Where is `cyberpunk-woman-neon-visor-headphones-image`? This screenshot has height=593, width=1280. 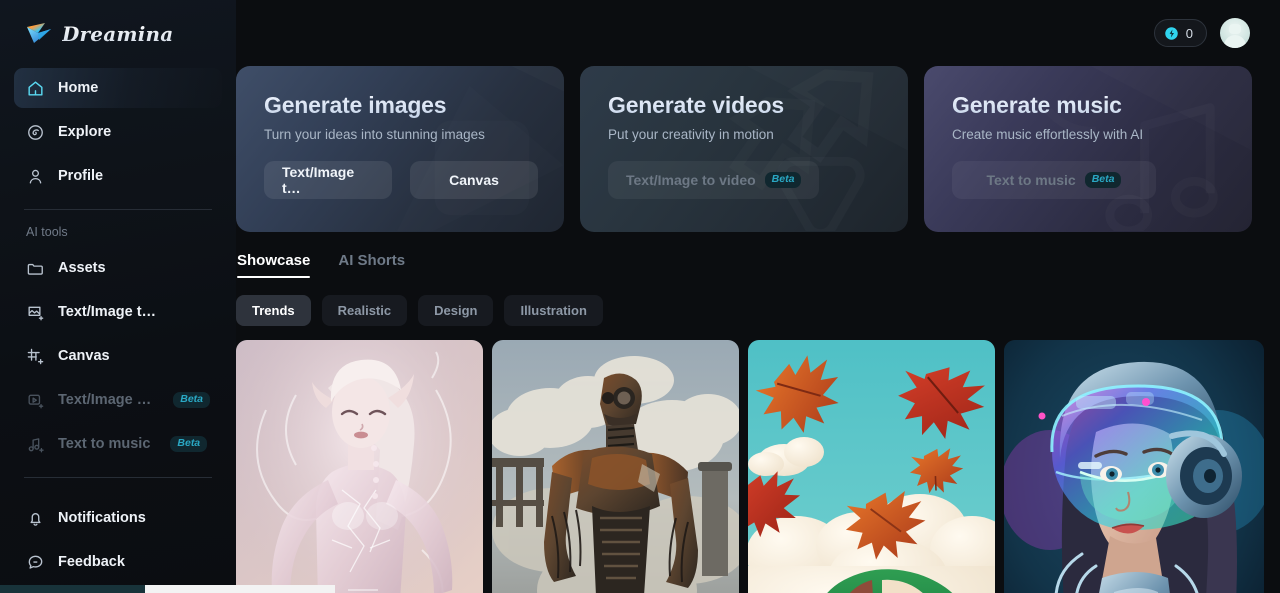 cyberpunk-woman-neon-visor-headphones-image is located at coordinates (1134, 466).